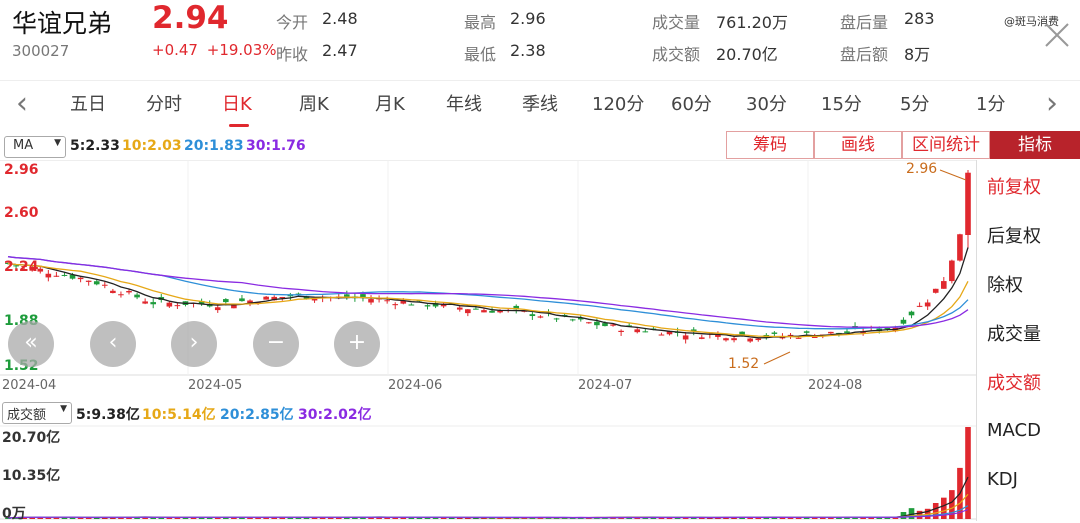  What do you see at coordinates (1014, 333) in the screenshot?
I see `volume-option: 成交量` at bounding box center [1014, 333].